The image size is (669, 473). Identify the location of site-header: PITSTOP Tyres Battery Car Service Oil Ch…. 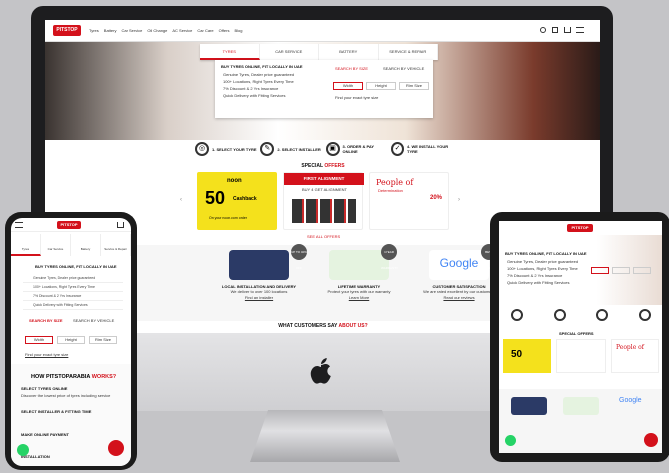
(322, 31).